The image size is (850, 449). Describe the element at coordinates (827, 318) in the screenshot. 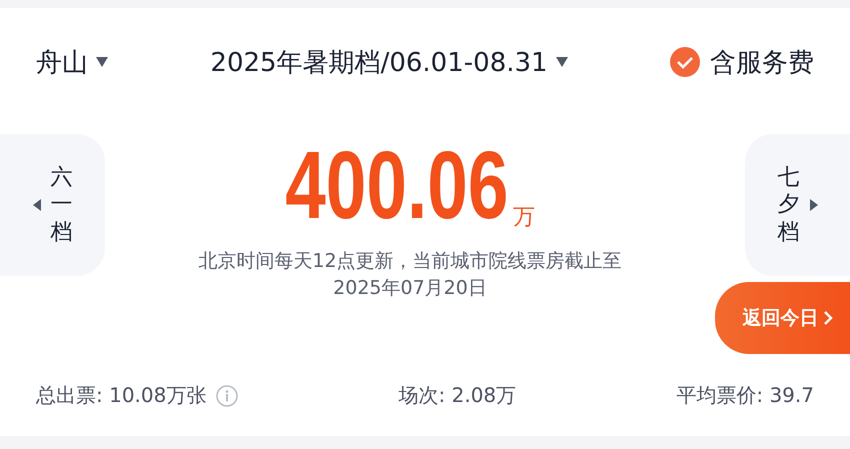

I see `chevron-right-icon` at that location.